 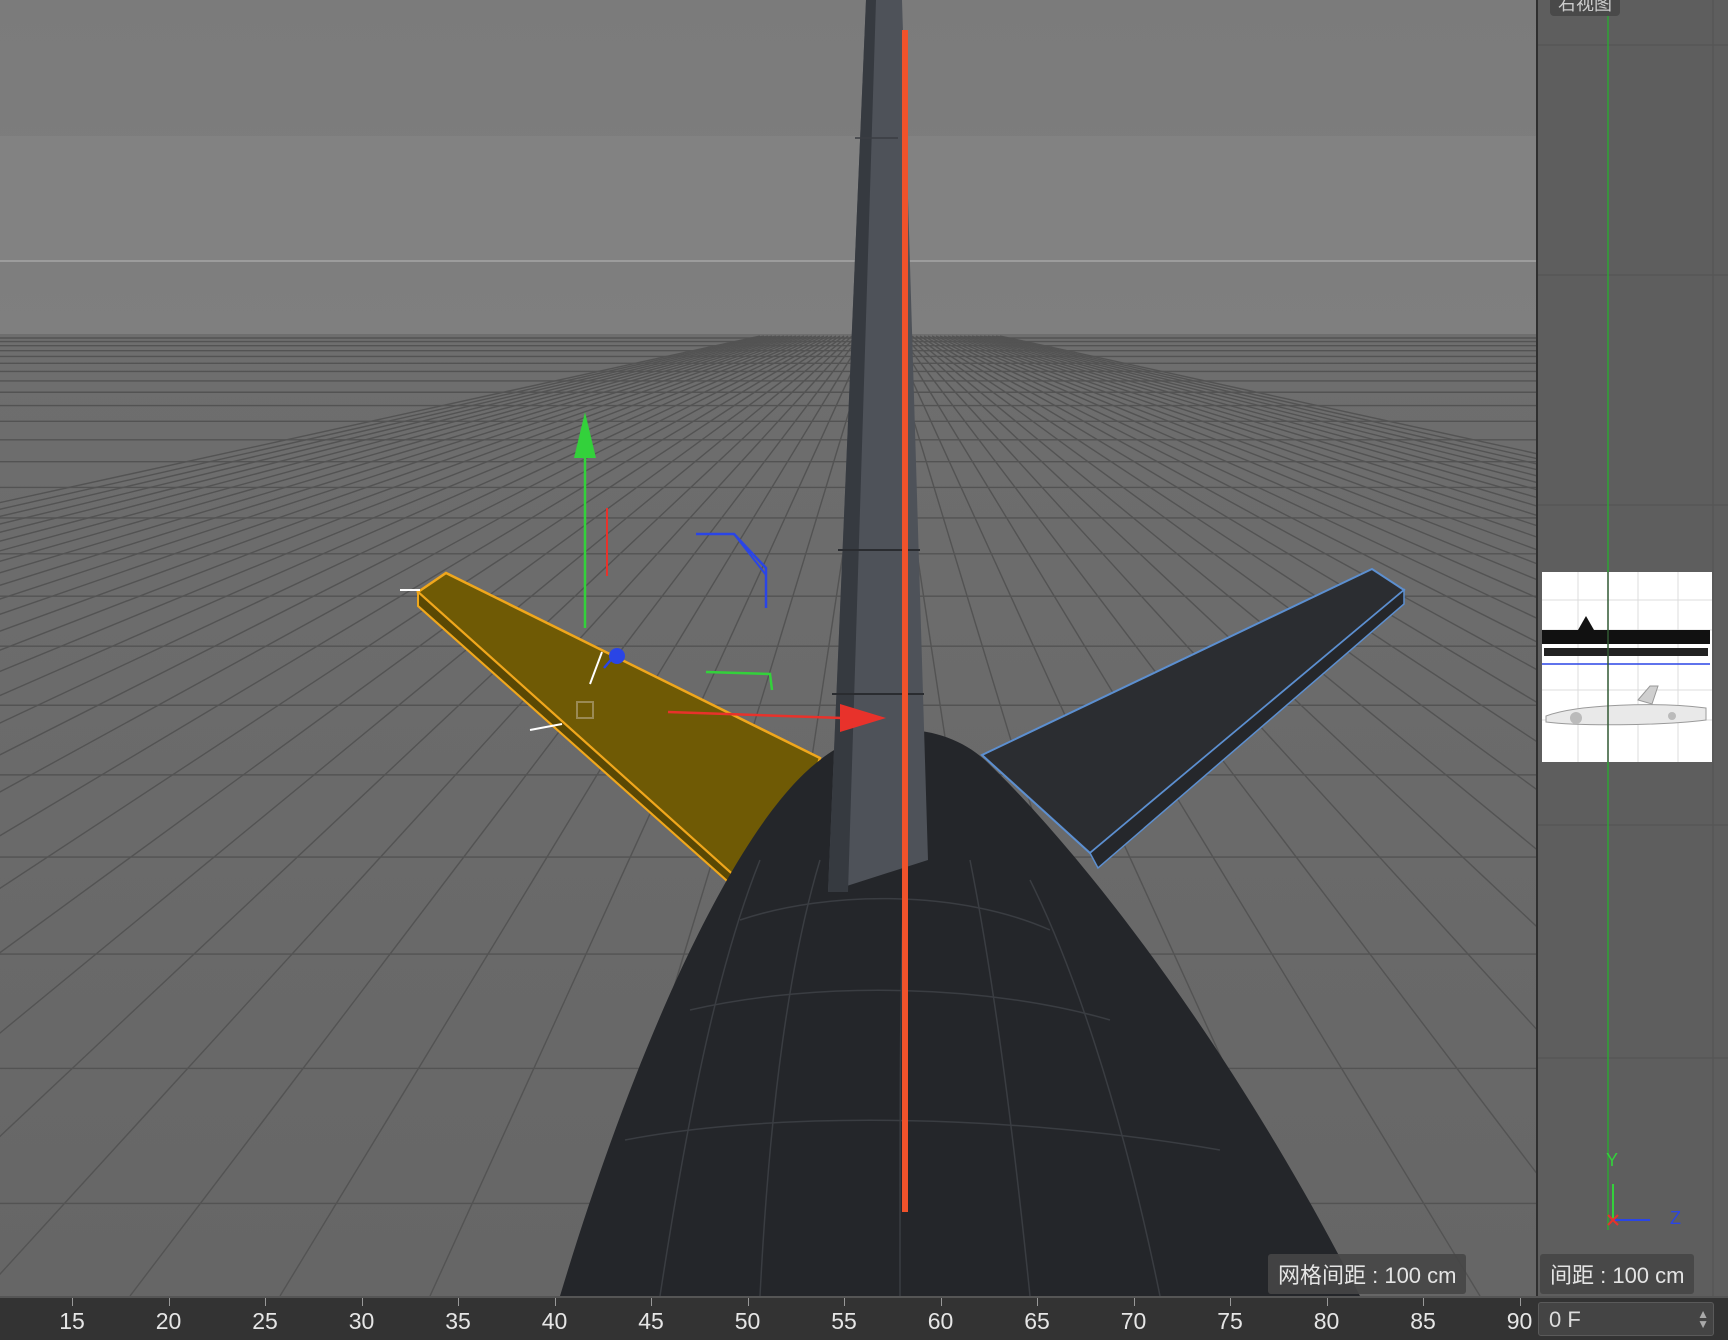 I want to click on current-frame-value: 0 F, so click(x=1565, y=1319).